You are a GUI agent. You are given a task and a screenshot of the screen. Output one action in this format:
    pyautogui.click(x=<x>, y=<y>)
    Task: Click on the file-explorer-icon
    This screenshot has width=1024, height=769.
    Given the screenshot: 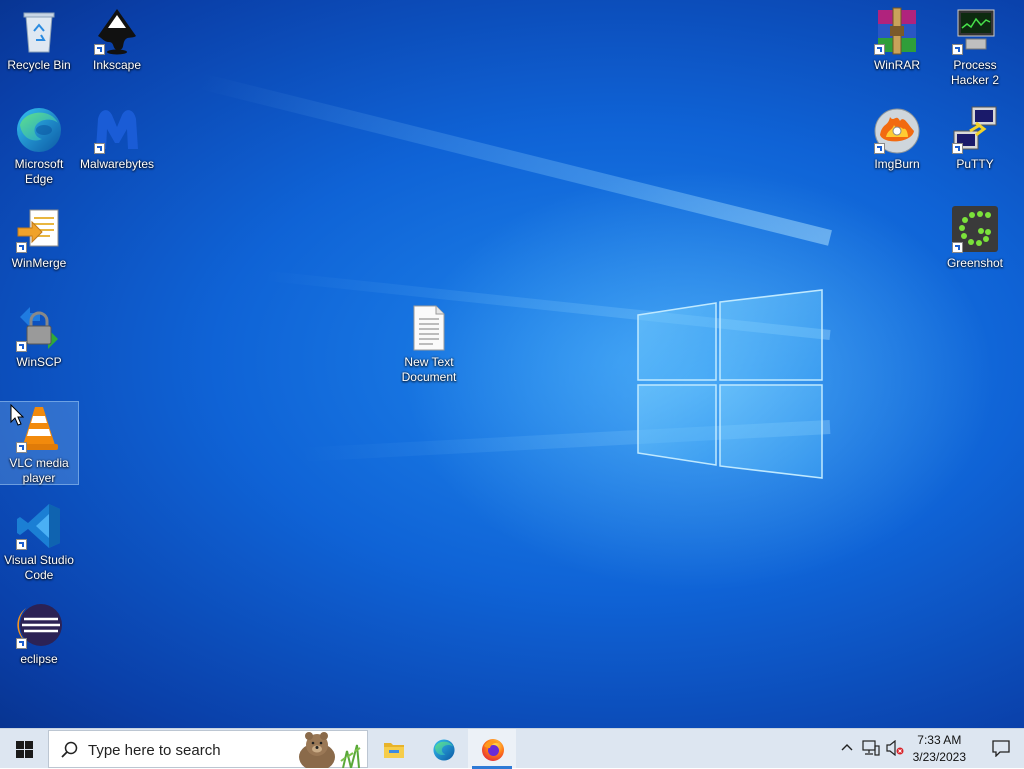 What is the action you would take?
    pyautogui.click(x=394, y=750)
    